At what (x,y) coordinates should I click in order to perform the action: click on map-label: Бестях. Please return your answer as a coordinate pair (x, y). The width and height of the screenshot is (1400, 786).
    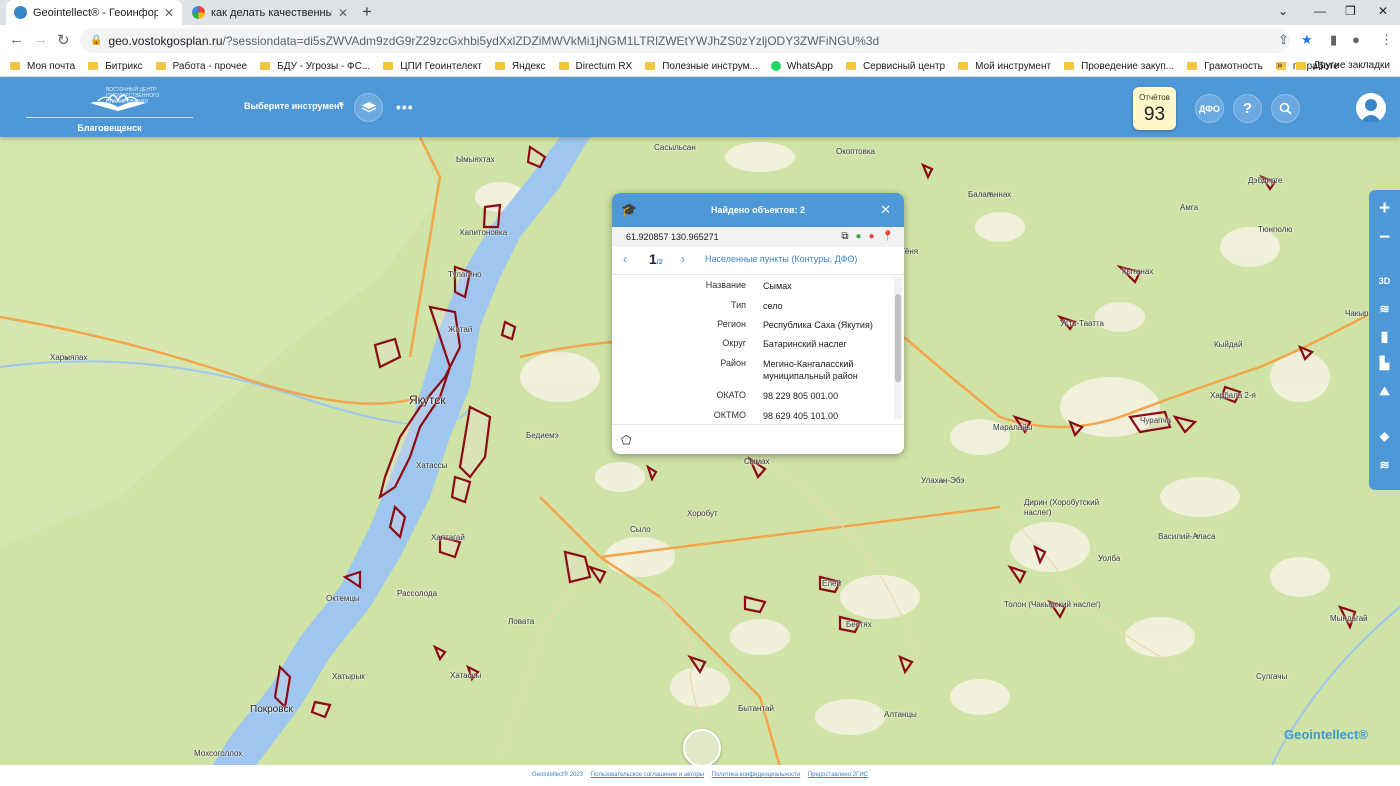
    Looking at the image, I should click on (859, 624).